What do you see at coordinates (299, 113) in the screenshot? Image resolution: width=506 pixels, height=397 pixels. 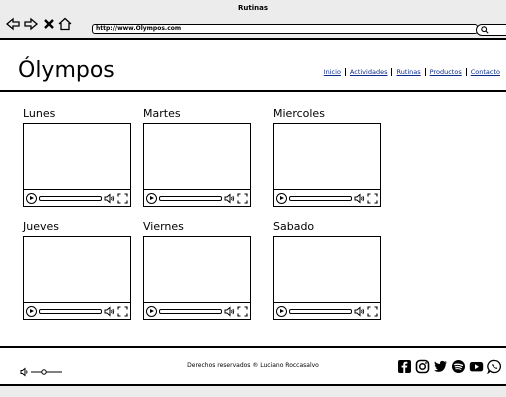 I see `day-title: Miercoles` at bounding box center [299, 113].